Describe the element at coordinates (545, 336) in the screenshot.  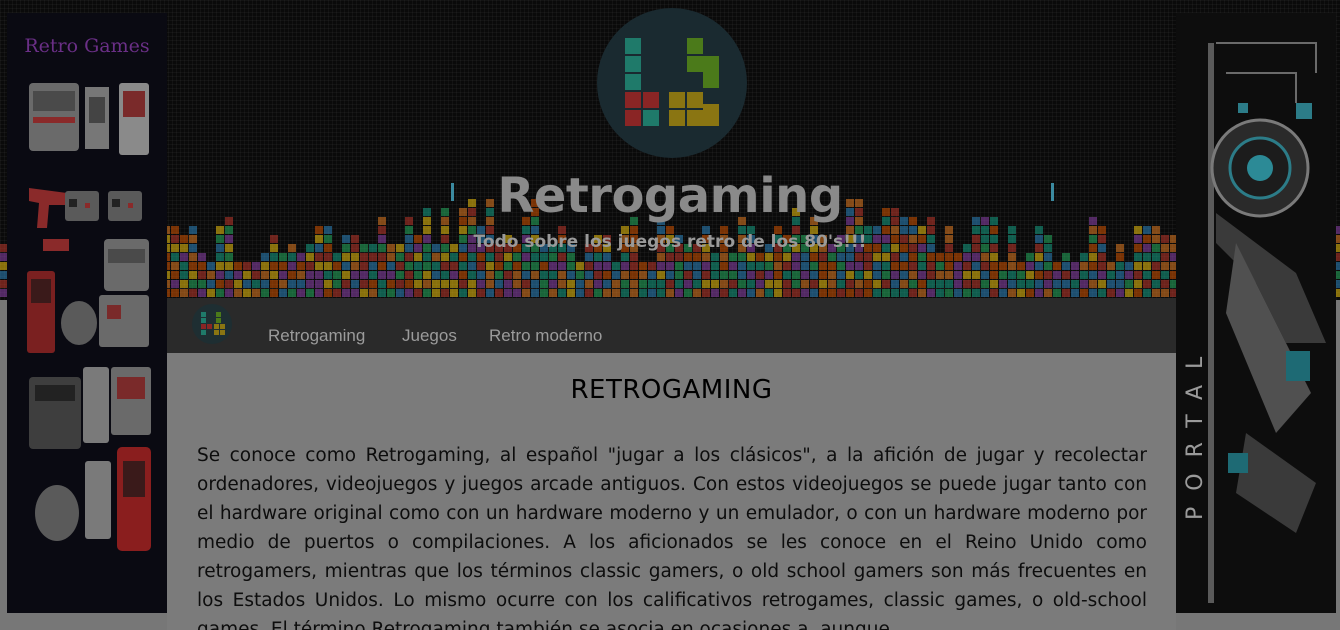
I see `nav-item-retro-moderno: Retro moderno` at that location.